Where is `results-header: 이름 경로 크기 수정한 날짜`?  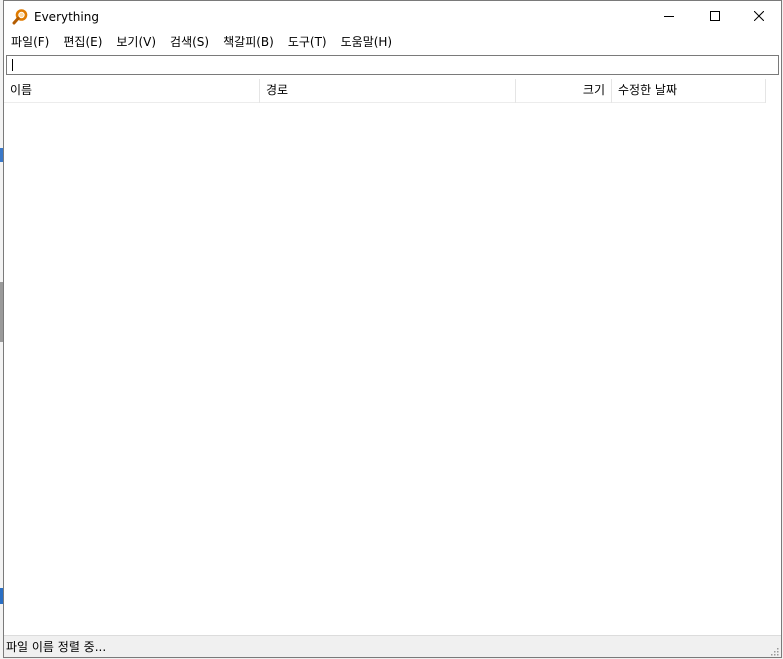 results-header: 이름 경로 크기 수정한 날짜 is located at coordinates (385, 91).